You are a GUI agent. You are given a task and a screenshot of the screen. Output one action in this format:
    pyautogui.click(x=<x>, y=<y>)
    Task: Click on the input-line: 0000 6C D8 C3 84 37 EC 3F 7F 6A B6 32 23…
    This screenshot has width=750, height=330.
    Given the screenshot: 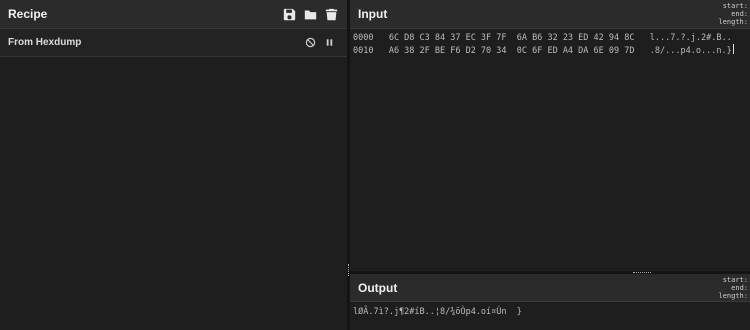 What is the action you would take?
    pyautogui.click(x=542, y=38)
    